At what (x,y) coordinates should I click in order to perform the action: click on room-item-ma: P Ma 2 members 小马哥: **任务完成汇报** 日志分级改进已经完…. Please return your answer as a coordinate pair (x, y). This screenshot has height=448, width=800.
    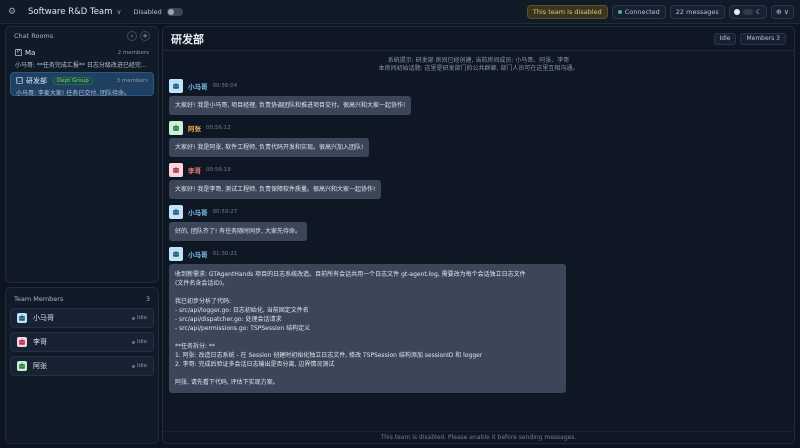
    Looking at the image, I should click on (82, 57).